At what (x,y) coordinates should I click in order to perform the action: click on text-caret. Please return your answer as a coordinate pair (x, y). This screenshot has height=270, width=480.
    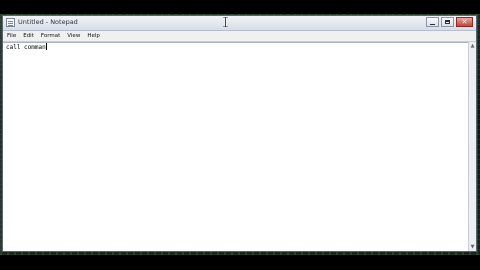
    Looking at the image, I should click on (46, 46).